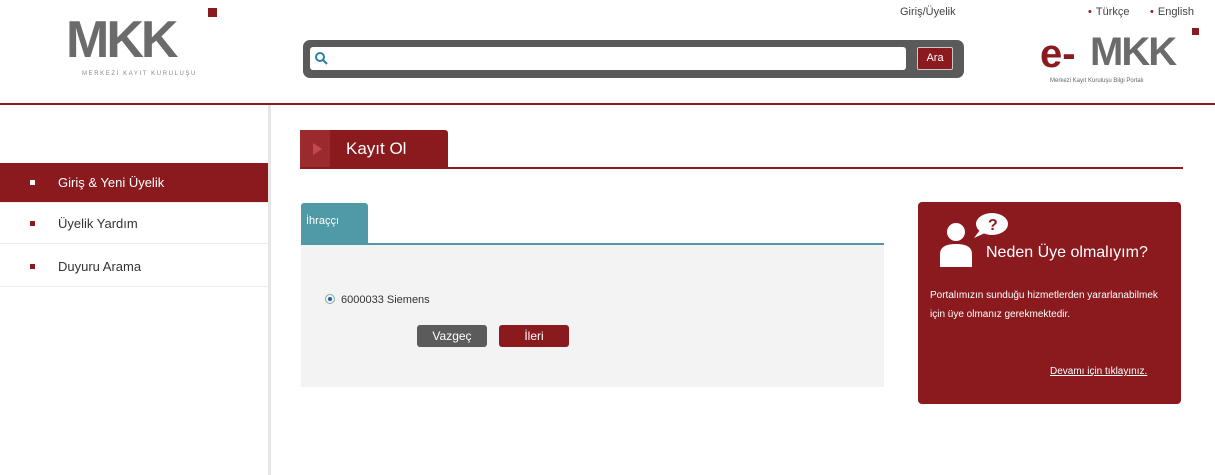 Image resolution: width=1215 pixels, height=475 pixels. What do you see at coordinates (1067, 252) in the screenshot?
I see `info-title: Neden Üye olmalıyım?` at bounding box center [1067, 252].